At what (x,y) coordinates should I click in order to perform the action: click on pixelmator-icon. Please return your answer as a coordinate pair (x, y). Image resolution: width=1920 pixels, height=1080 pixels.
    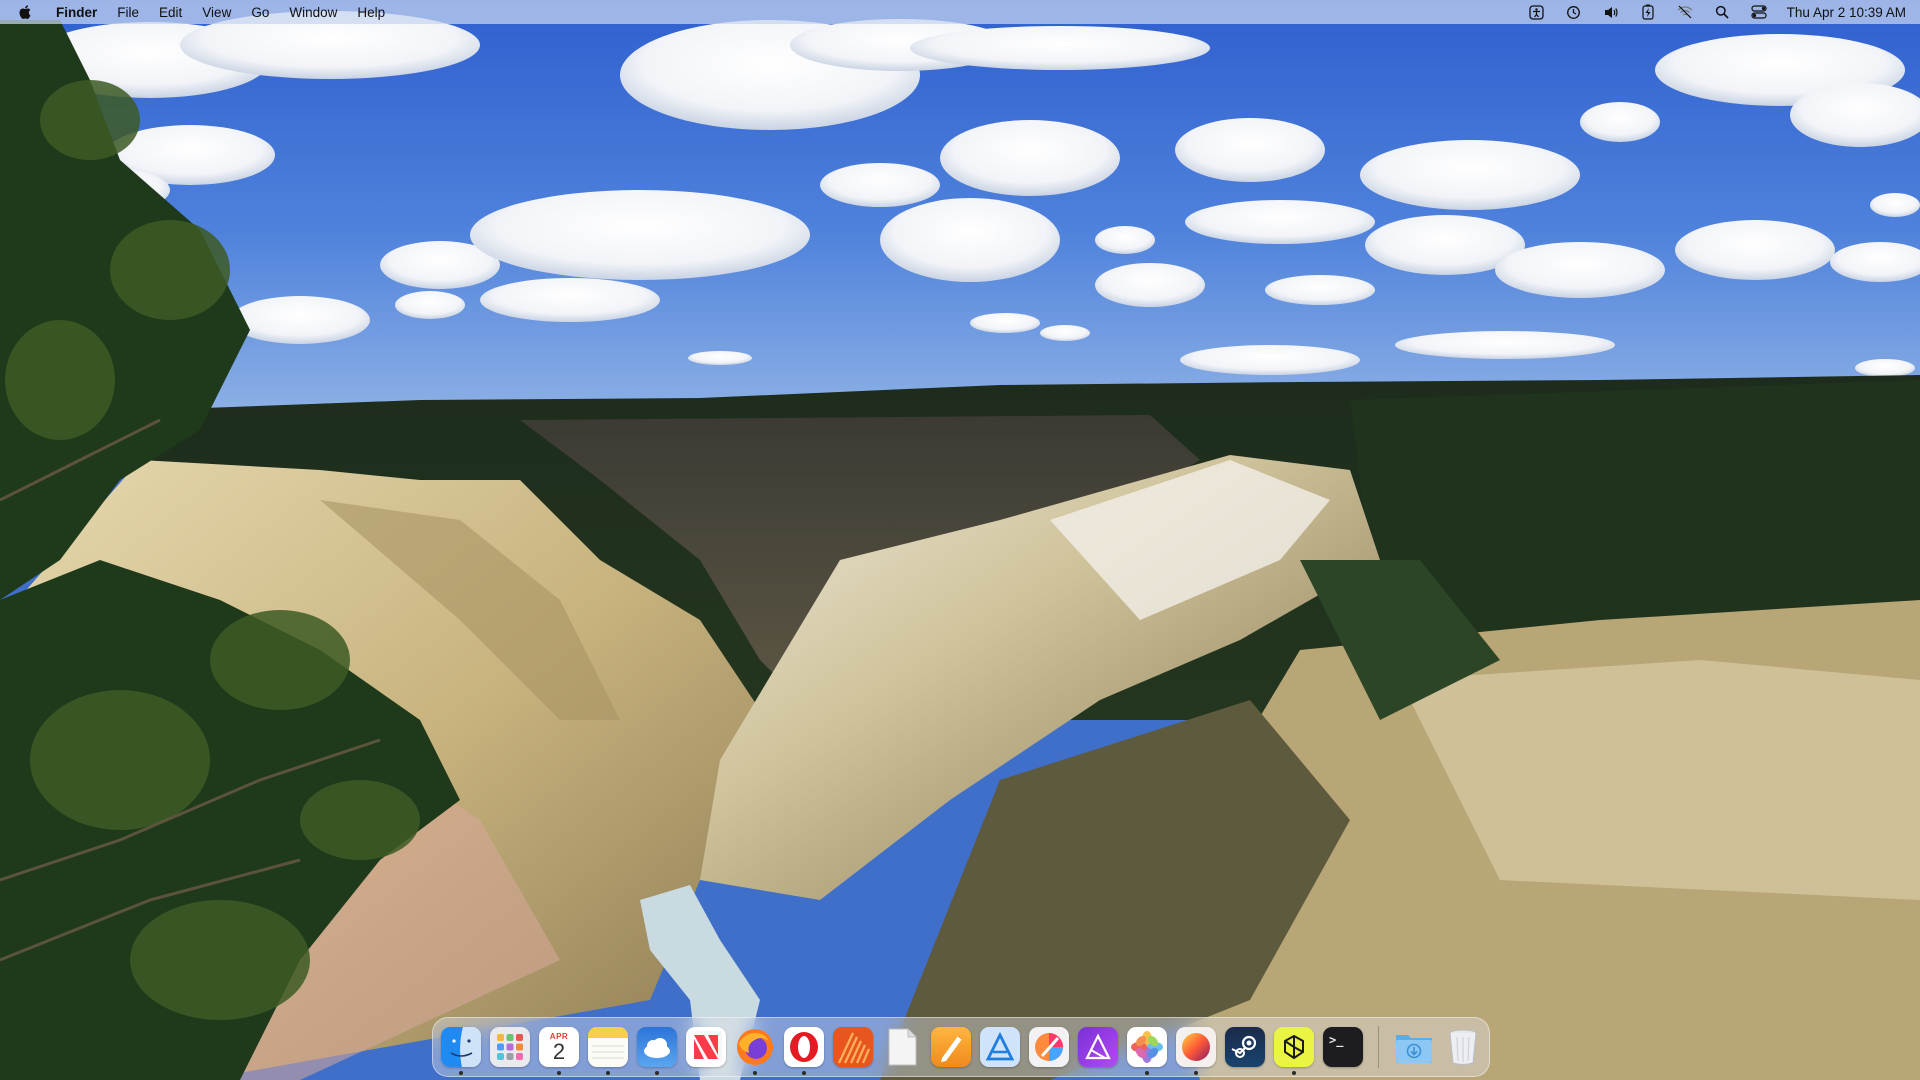
    Looking at the image, I should click on (1049, 1047).